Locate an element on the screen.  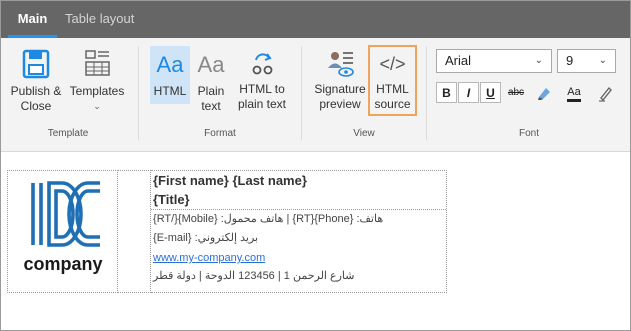
templates-icon is located at coordinates (97, 63).